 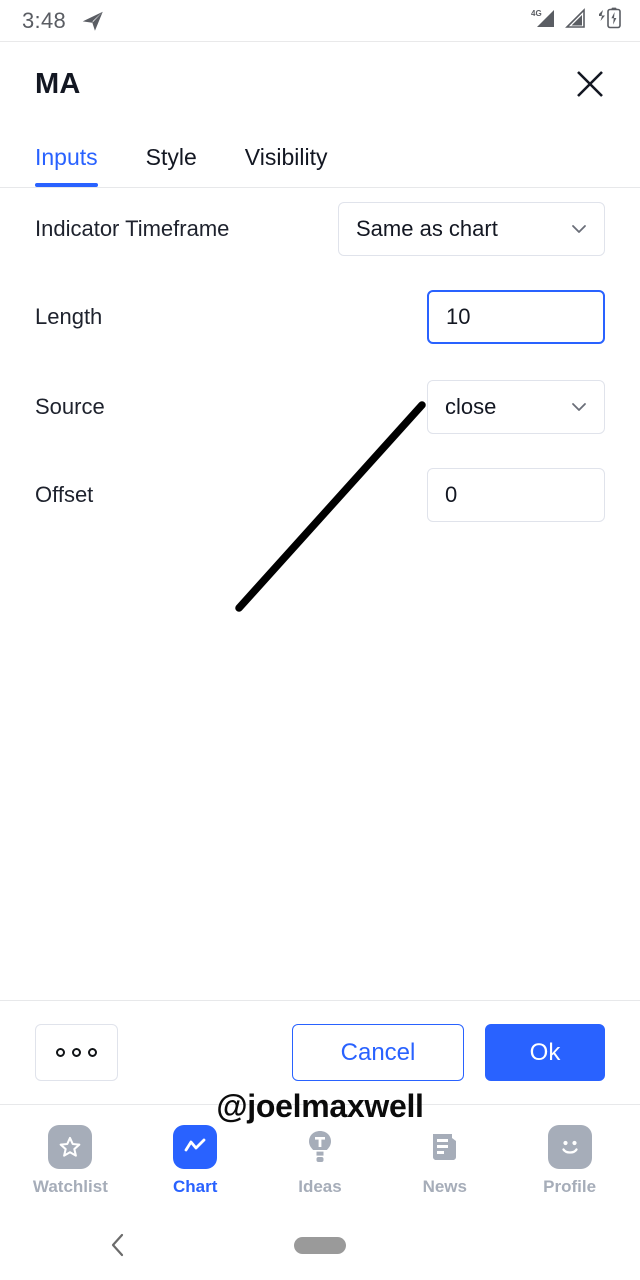 What do you see at coordinates (516, 317) in the screenshot?
I see `length-input: 10` at bounding box center [516, 317].